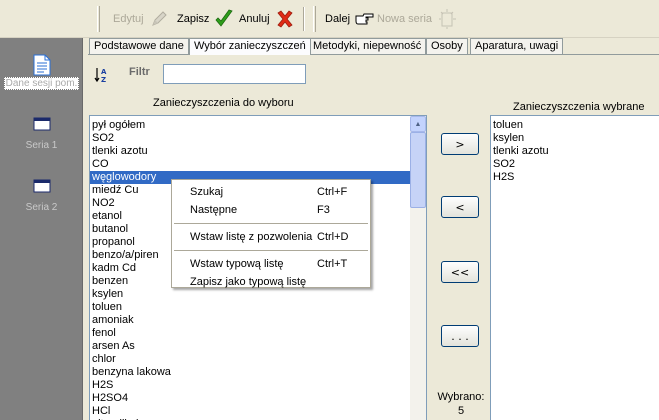  What do you see at coordinates (365, 19) in the screenshot?
I see `pointing-hand-icon` at bounding box center [365, 19].